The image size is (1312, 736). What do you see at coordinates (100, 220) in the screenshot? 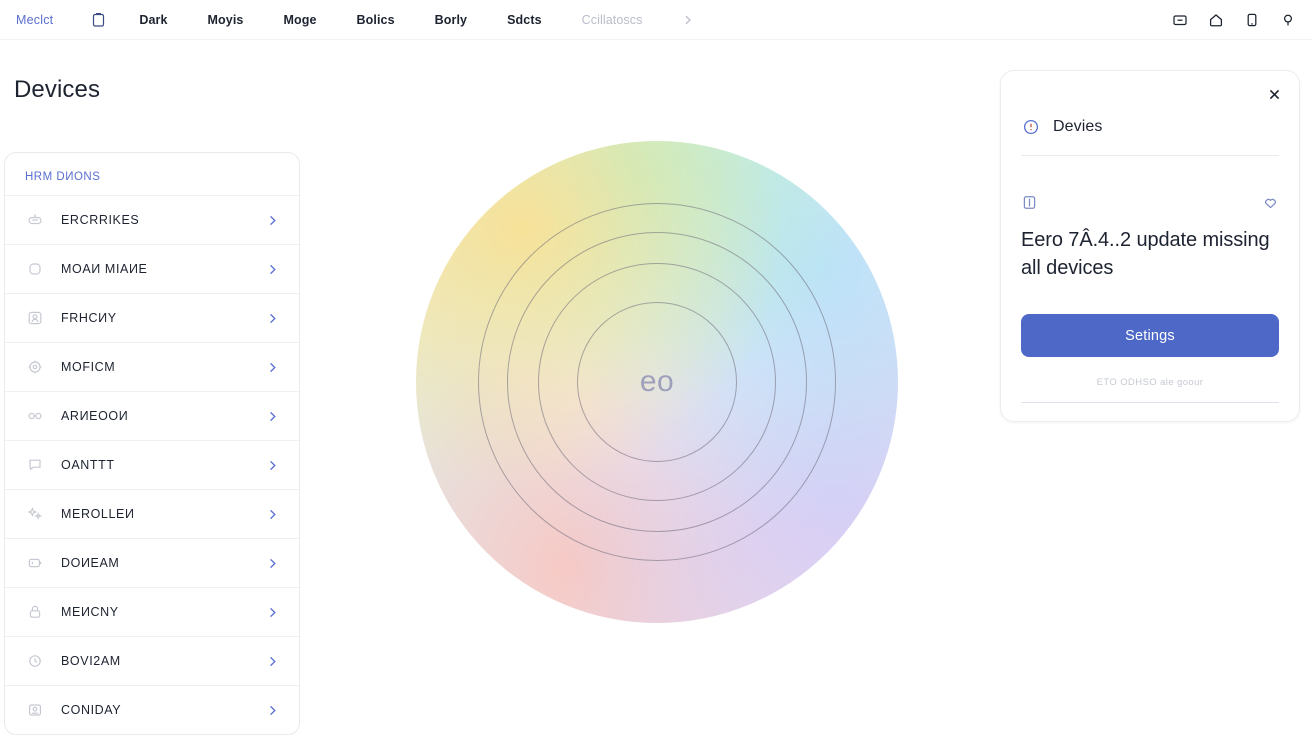
I see `list-item-label: ERCRRIKES` at bounding box center [100, 220].